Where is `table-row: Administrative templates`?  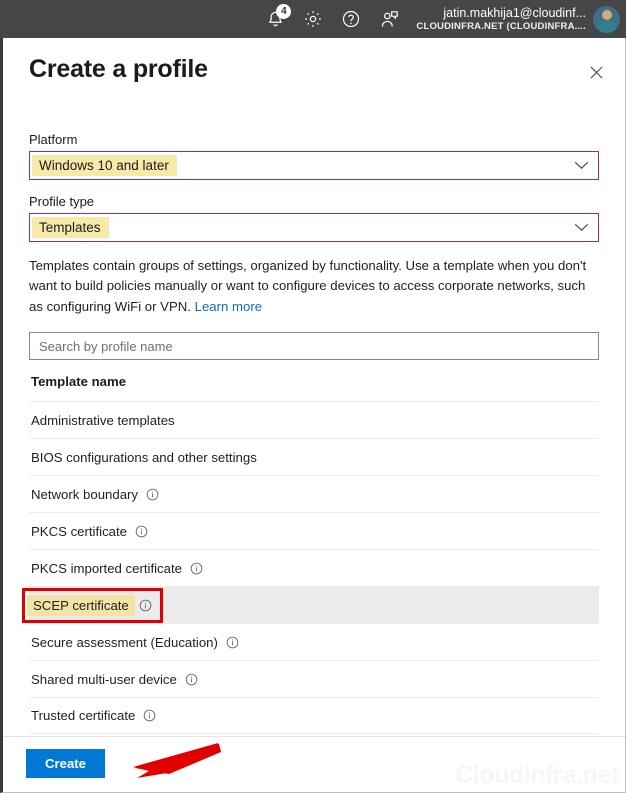
table-row: Administrative templates is located at coordinates (314, 419).